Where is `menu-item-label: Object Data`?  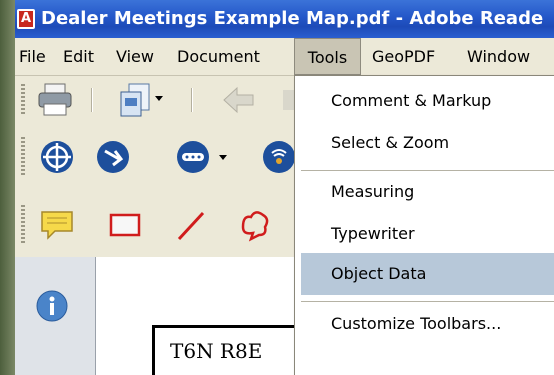
menu-item-label: Object Data is located at coordinates (379, 273).